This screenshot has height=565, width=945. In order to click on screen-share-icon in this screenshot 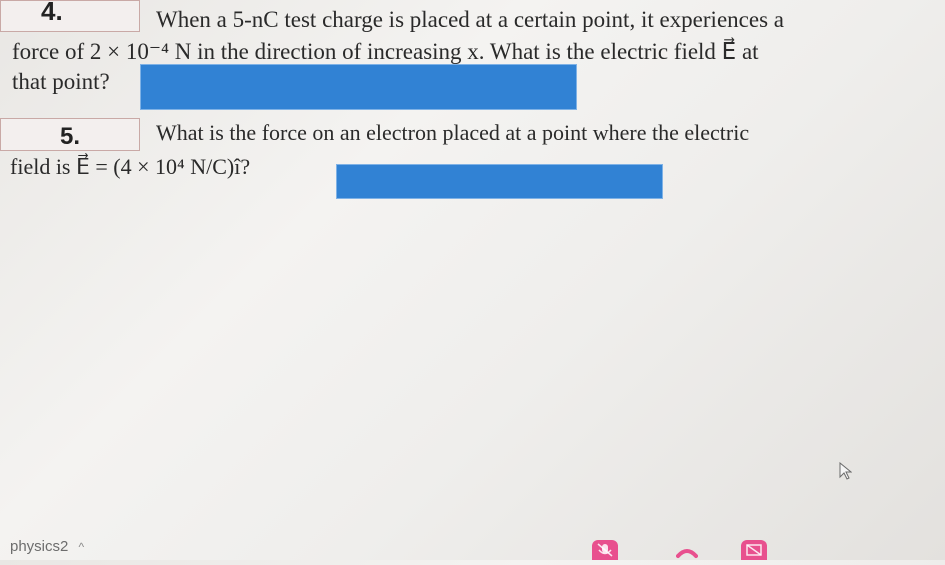, I will do `click(754, 550)`.